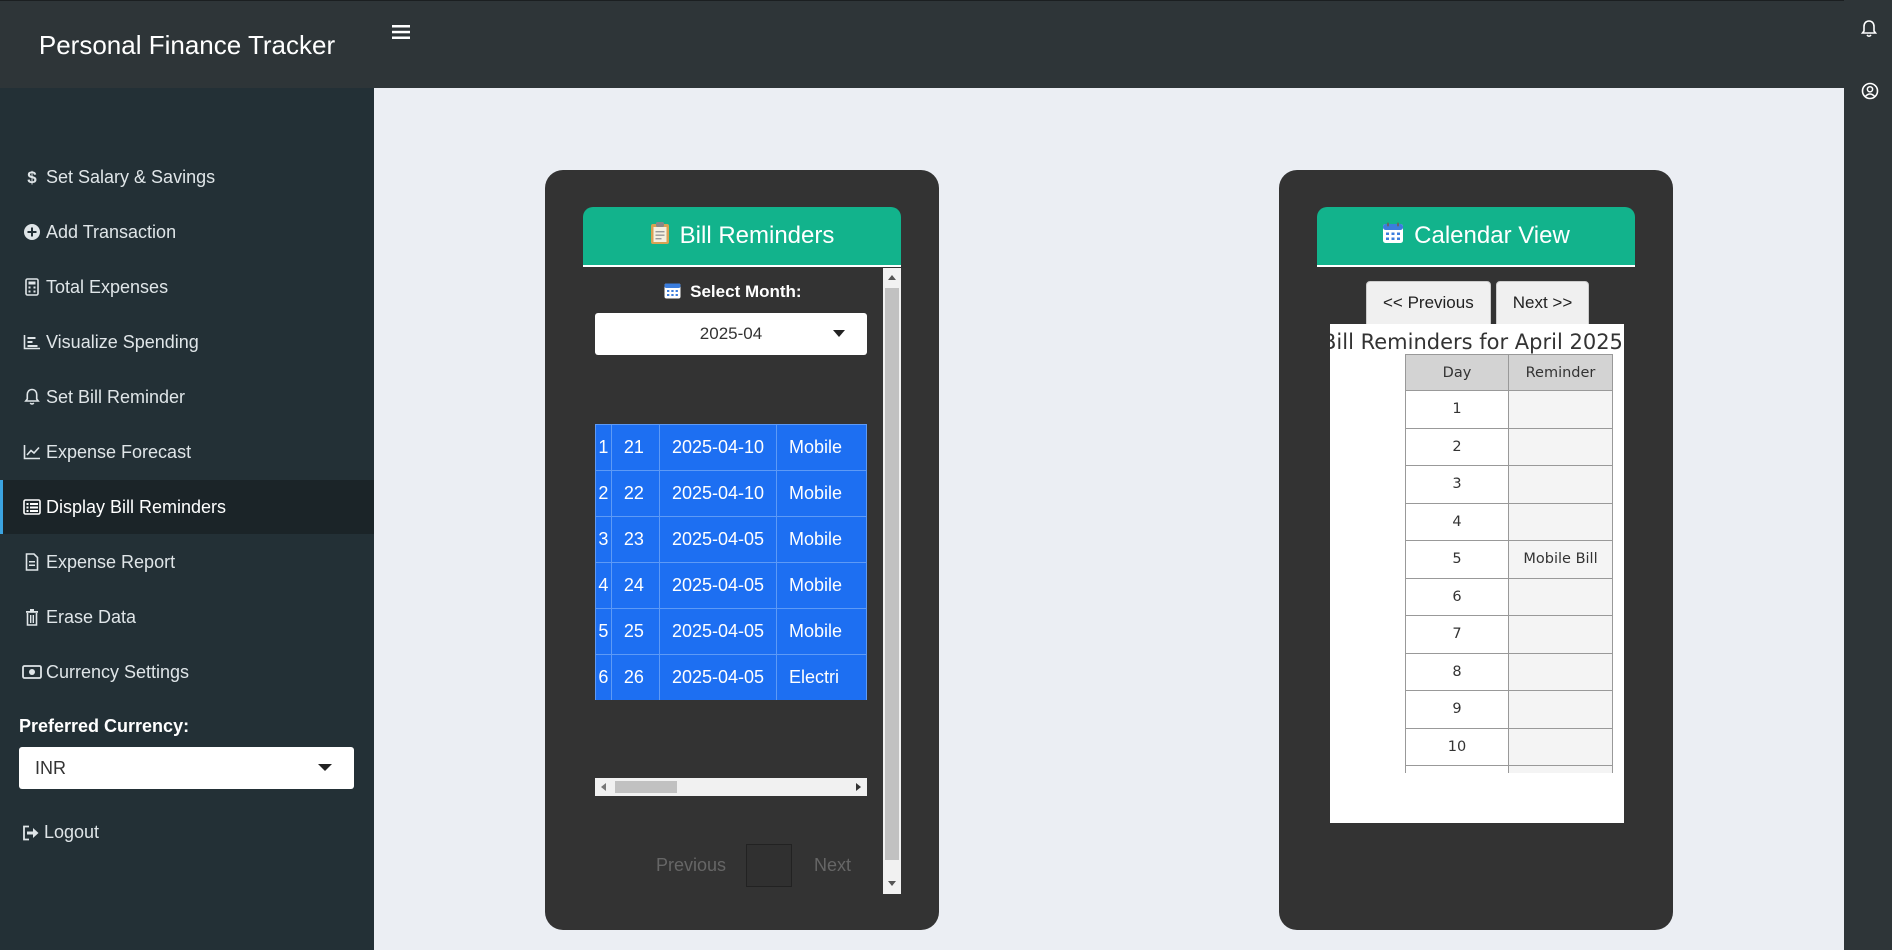 The width and height of the screenshot is (1892, 950). I want to click on sidebar-item-expense-report: Expense Report, so click(187, 562).